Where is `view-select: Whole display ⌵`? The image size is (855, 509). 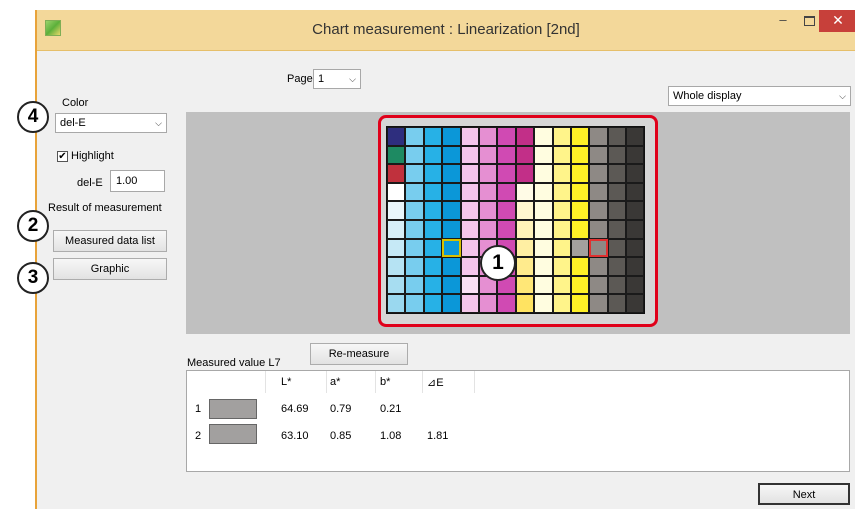 view-select: Whole display ⌵ is located at coordinates (759, 96).